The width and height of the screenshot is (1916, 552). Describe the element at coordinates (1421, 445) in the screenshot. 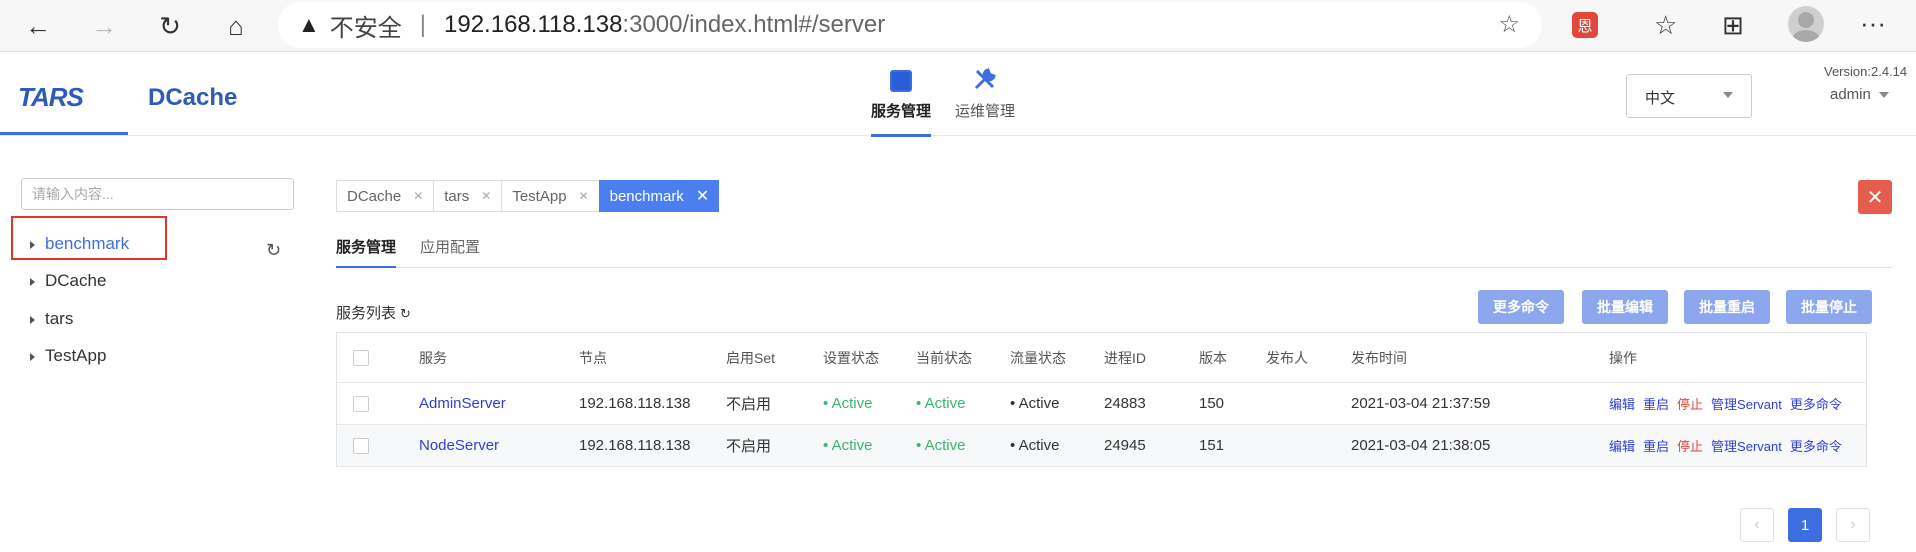

I see `publish-time-cell: 2021-03-04 21:38:05` at that location.